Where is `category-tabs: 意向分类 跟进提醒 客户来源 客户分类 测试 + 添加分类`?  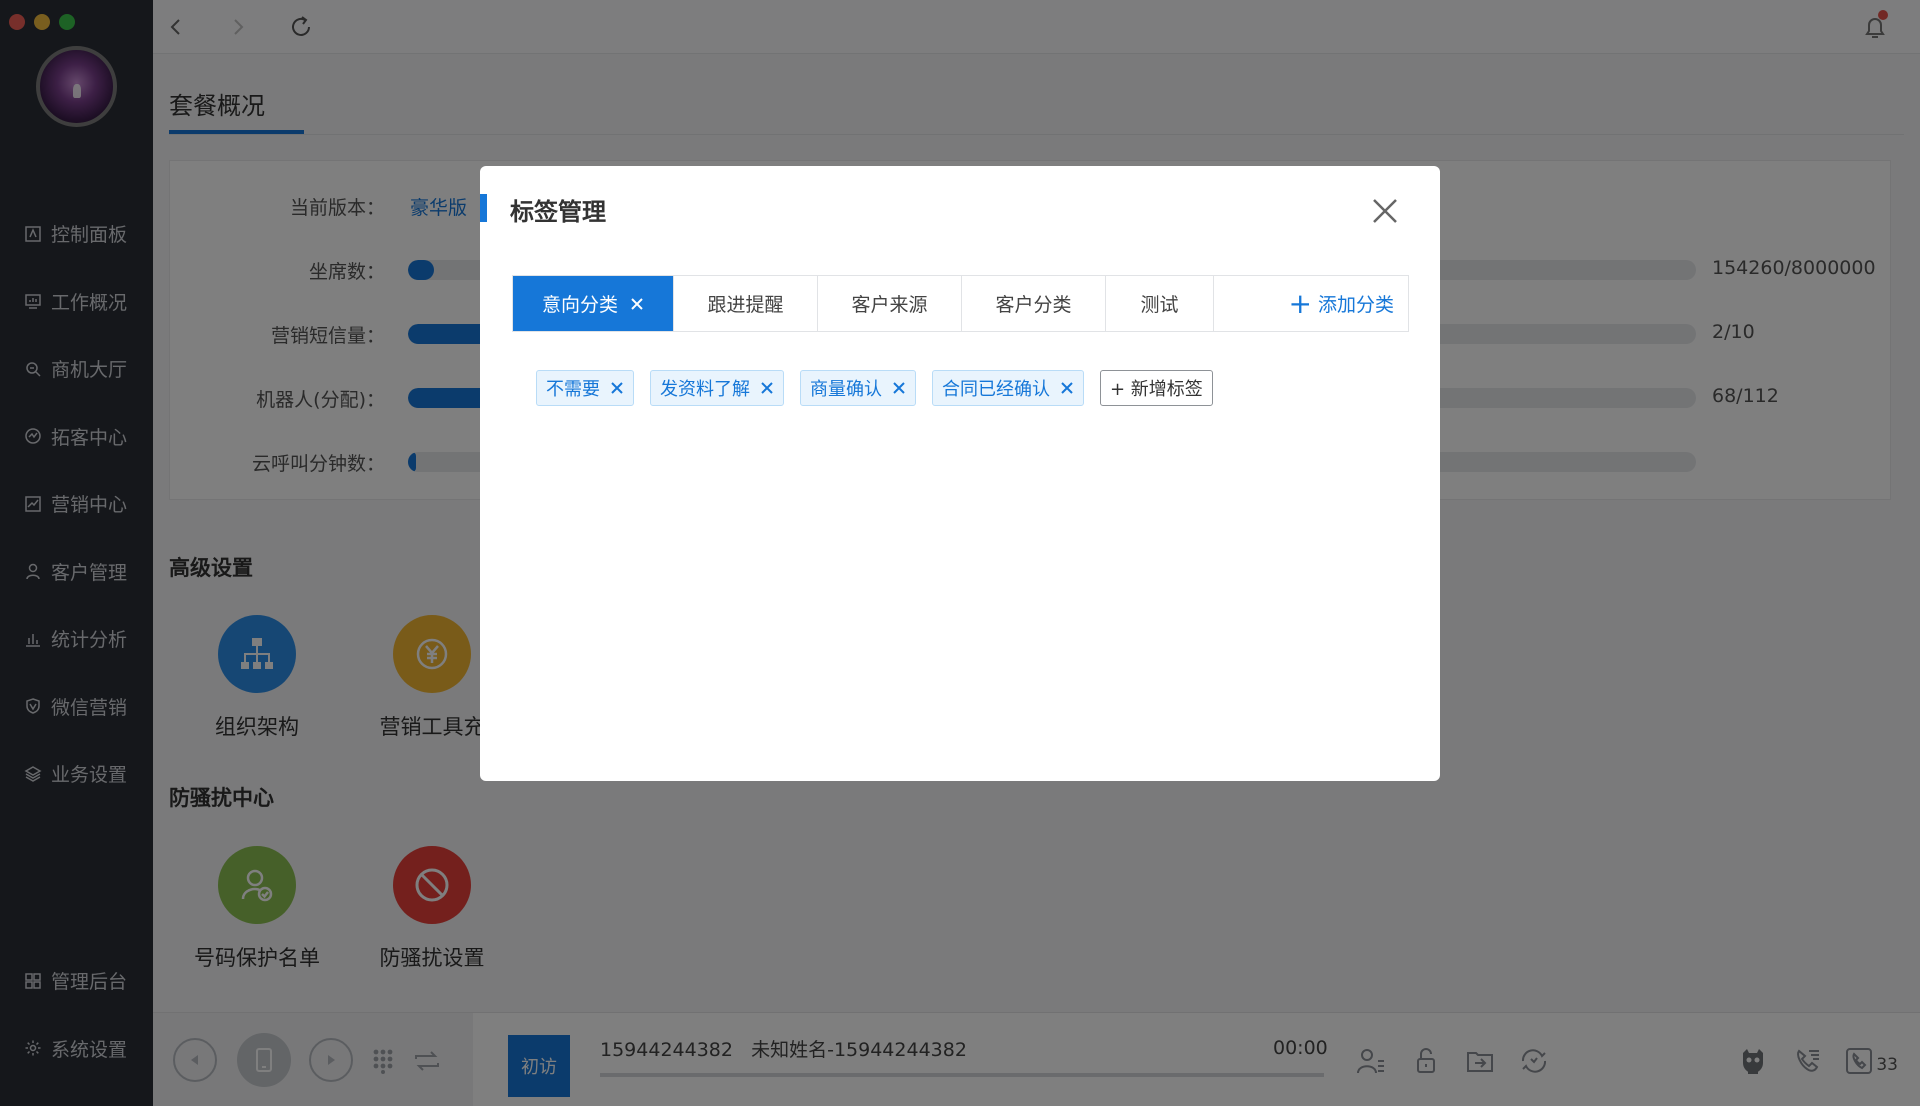
category-tabs: 意向分类 跟进提醒 客户来源 客户分类 测试 + 添加分类 is located at coordinates (960, 303).